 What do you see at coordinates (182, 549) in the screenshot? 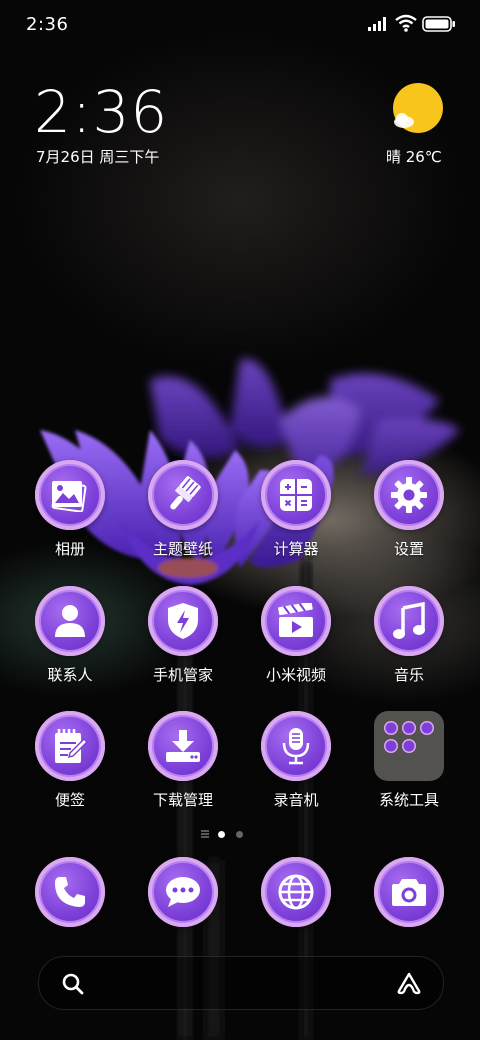
I see `app-label-theme: 主题壁纸` at bounding box center [182, 549].